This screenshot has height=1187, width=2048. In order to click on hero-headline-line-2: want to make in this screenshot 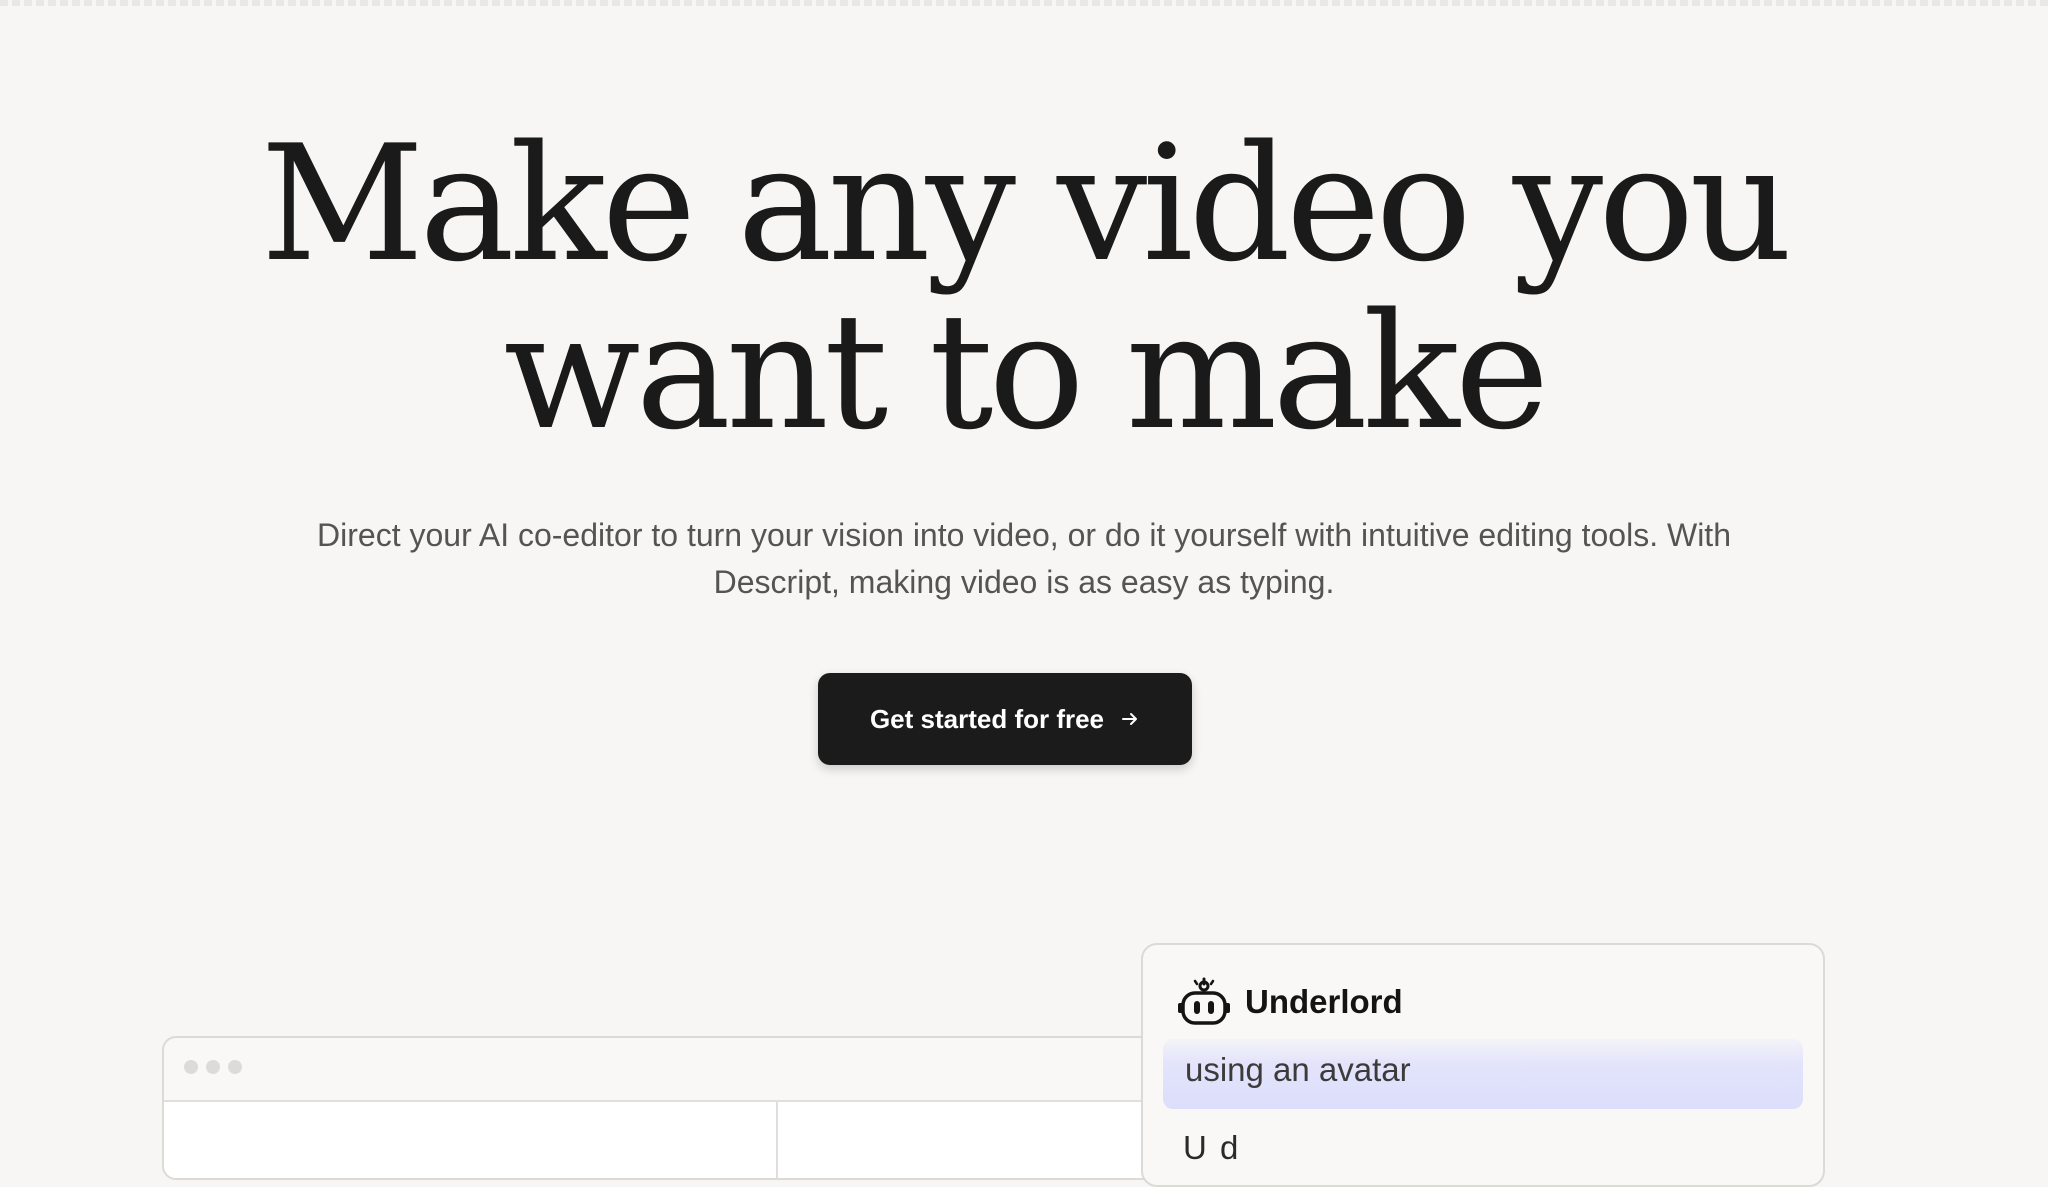, I will do `click(1026, 371)`.